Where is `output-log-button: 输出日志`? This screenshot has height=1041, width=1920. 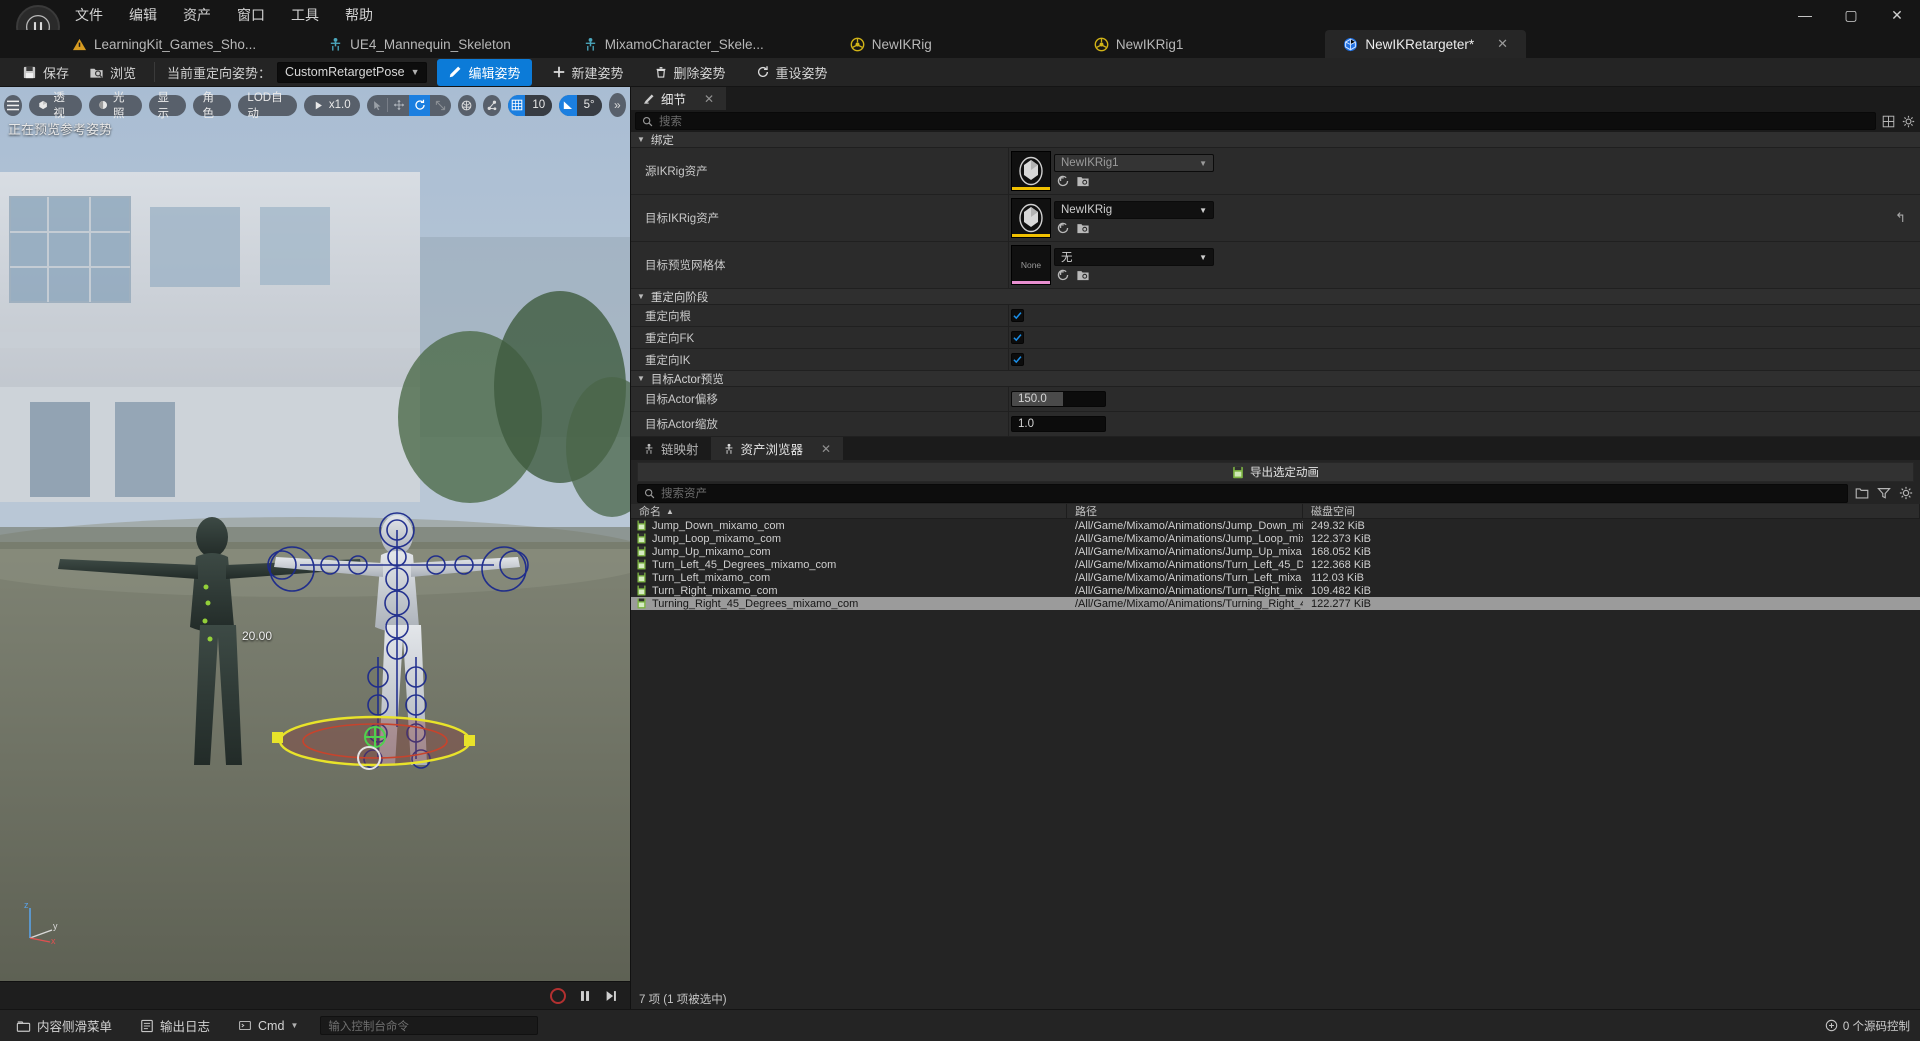 output-log-button: 输出日志 is located at coordinates (175, 1025).